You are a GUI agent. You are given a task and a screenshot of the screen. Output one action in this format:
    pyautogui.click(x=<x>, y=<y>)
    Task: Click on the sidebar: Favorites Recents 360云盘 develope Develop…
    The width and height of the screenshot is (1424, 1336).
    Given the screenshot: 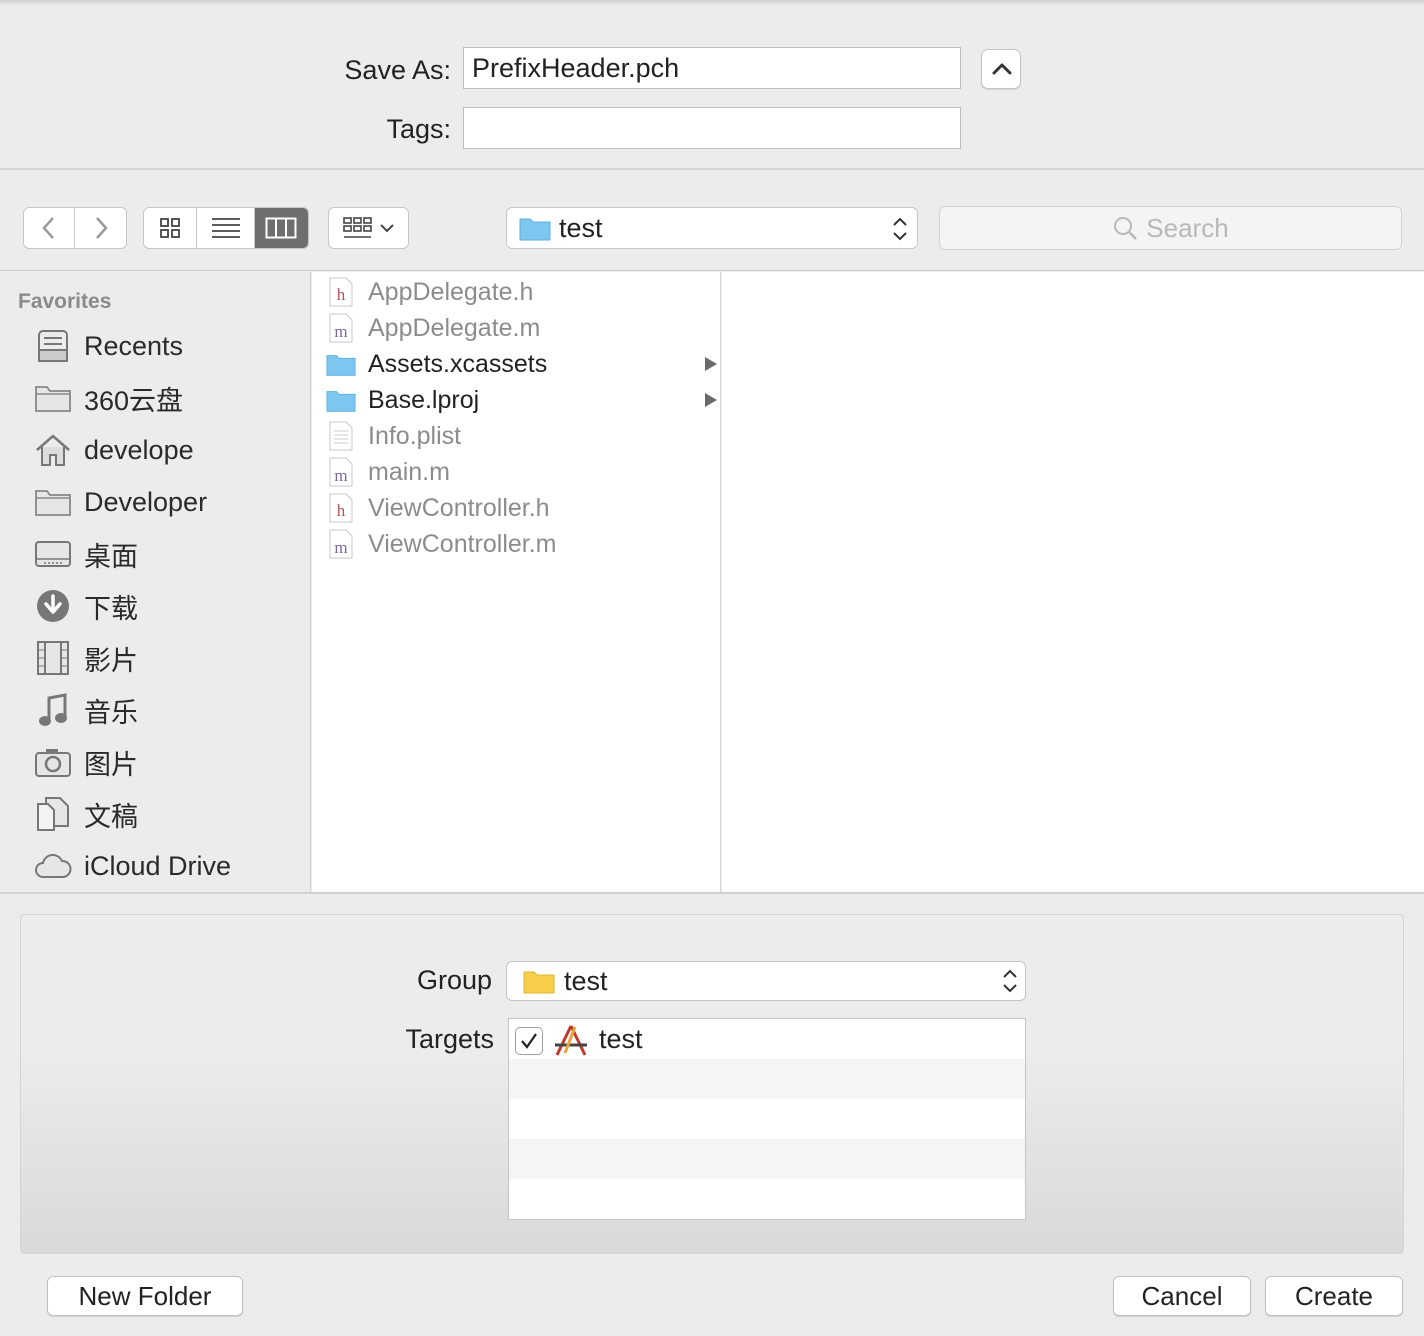 What is the action you would take?
    pyautogui.click(x=155, y=582)
    